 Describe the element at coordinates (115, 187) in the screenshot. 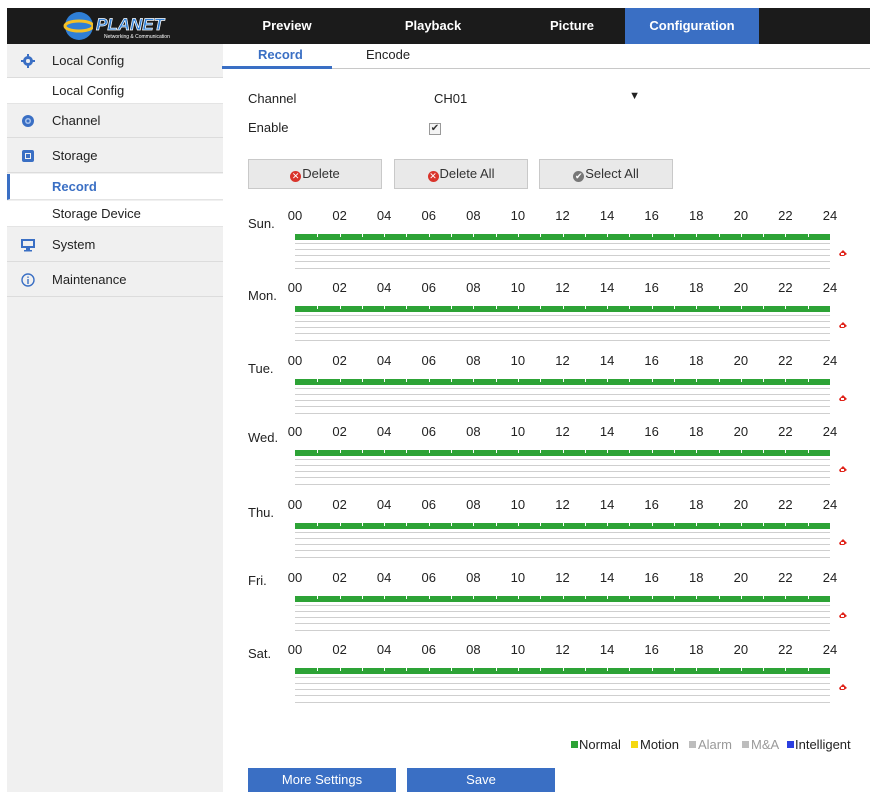

I see `sidebar-subitem-record: Record` at that location.